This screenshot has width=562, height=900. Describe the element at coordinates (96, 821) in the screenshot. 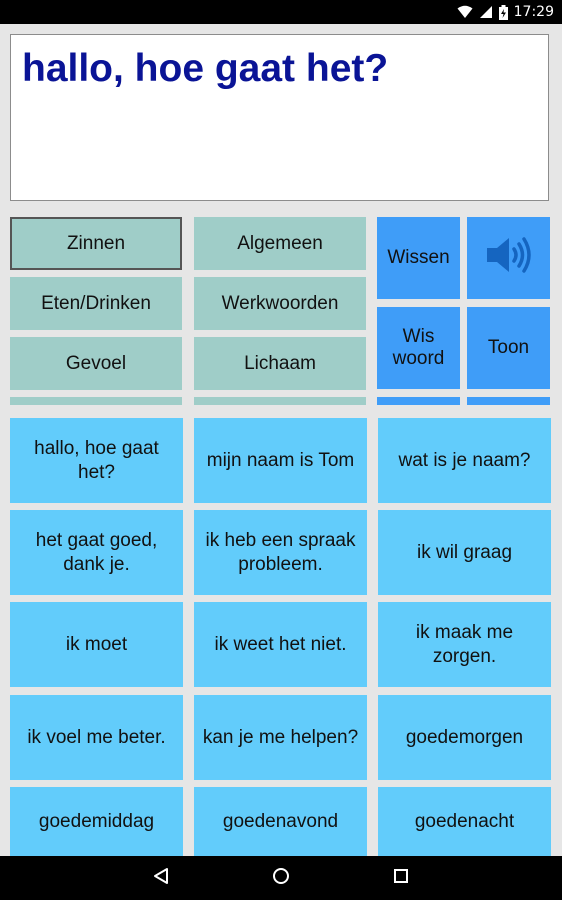

I see `phrase-button: goedemiddag` at that location.